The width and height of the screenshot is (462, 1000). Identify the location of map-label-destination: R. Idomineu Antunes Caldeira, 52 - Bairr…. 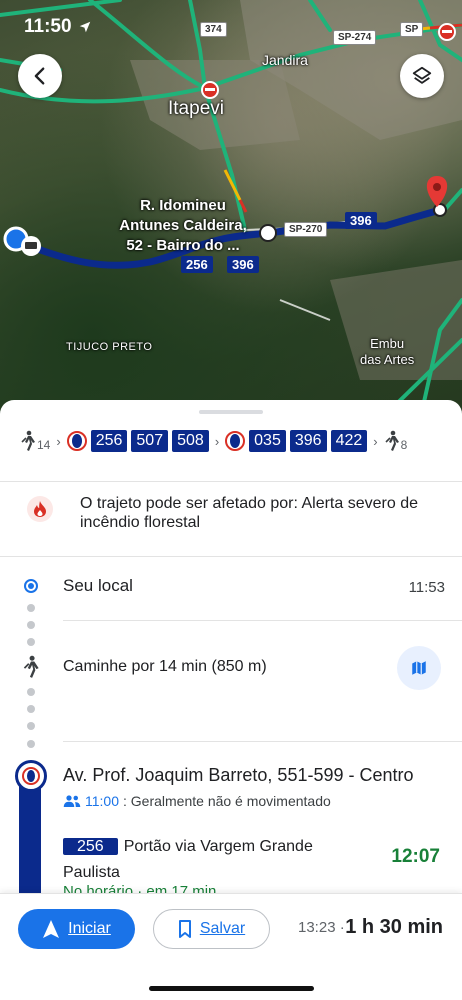
(183, 226).